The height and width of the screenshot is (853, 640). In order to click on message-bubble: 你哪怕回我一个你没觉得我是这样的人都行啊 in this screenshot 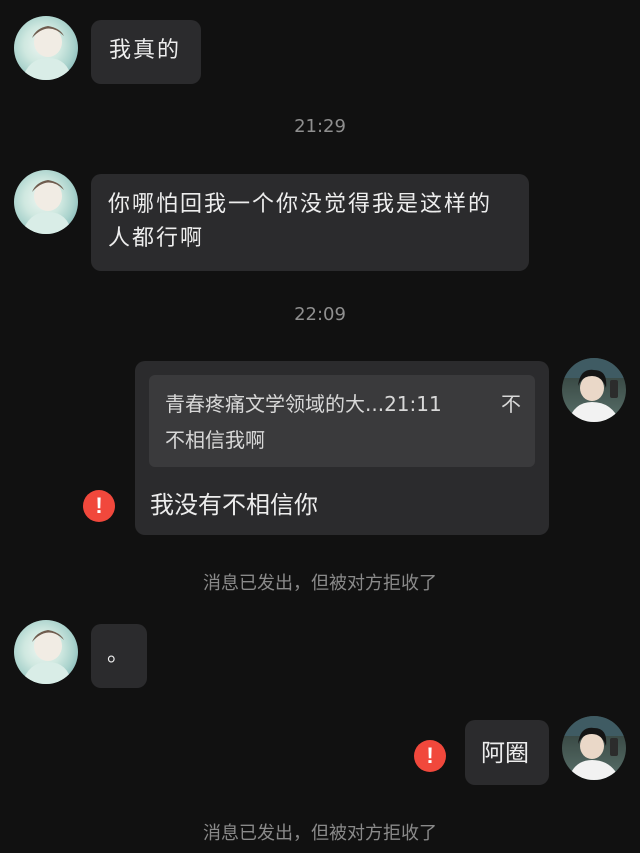, I will do `click(310, 222)`.